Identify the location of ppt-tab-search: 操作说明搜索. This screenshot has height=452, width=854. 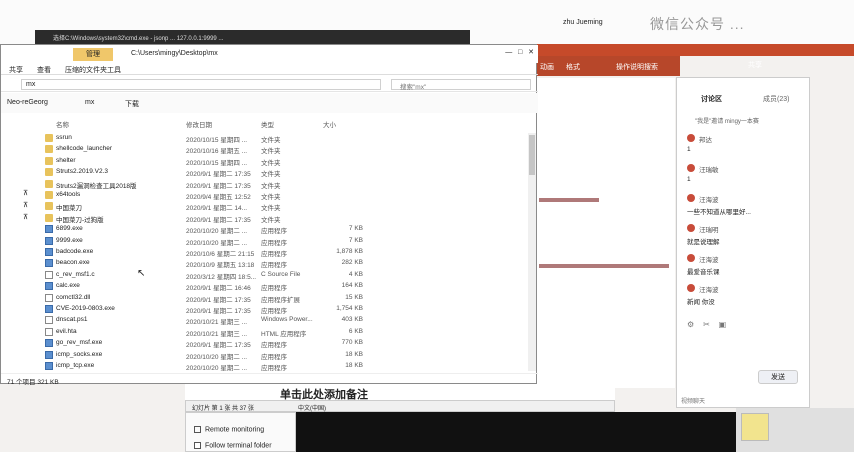
(637, 67).